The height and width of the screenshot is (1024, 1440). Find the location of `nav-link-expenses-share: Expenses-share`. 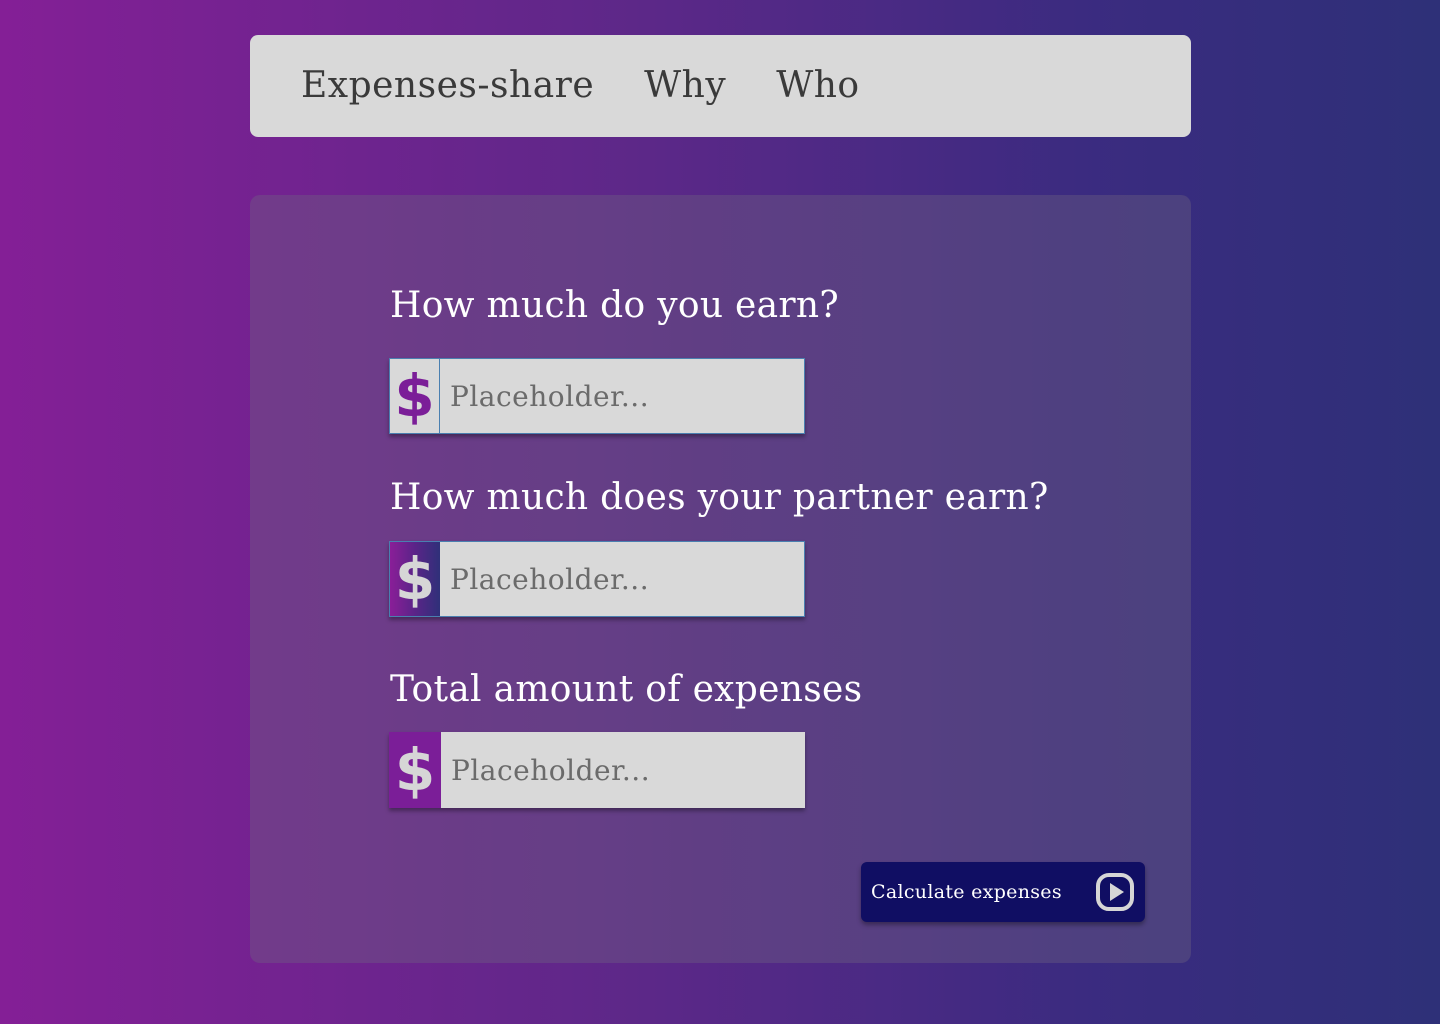

nav-link-expenses-share: Expenses-share is located at coordinates (447, 86).